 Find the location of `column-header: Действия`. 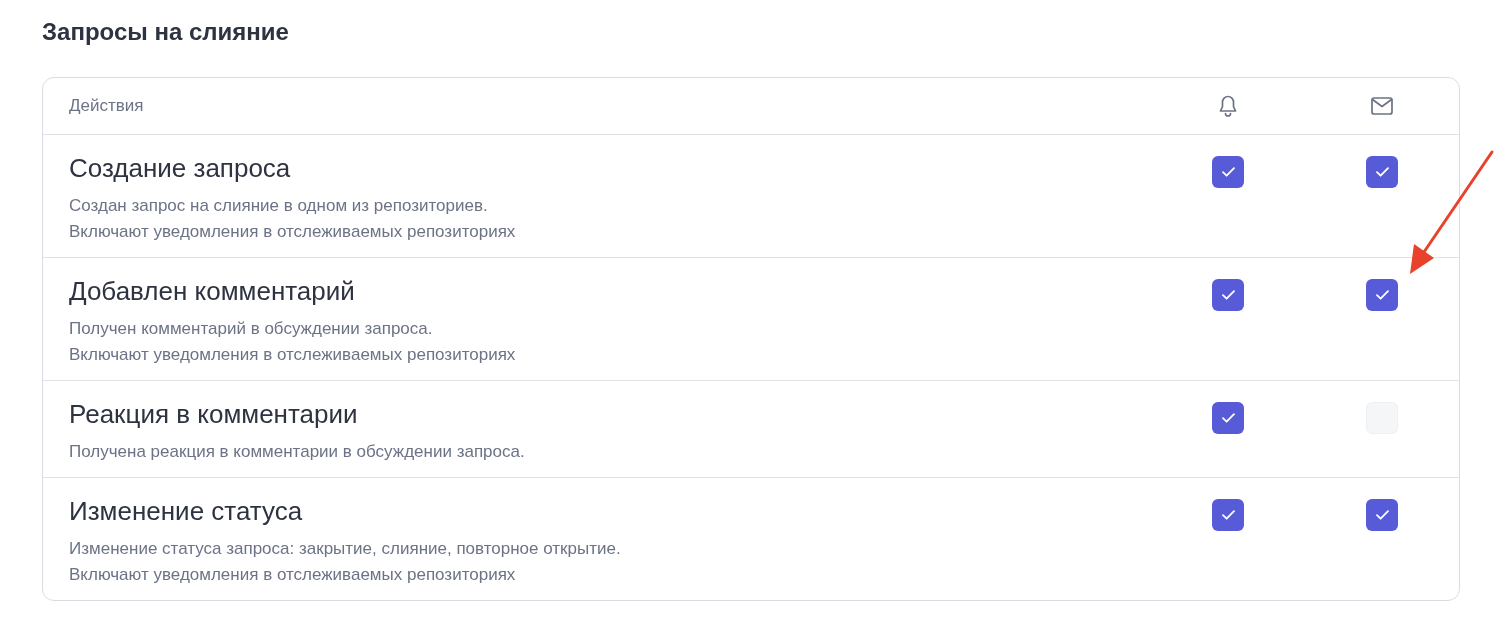

column-header: Действия is located at coordinates (106, 106).